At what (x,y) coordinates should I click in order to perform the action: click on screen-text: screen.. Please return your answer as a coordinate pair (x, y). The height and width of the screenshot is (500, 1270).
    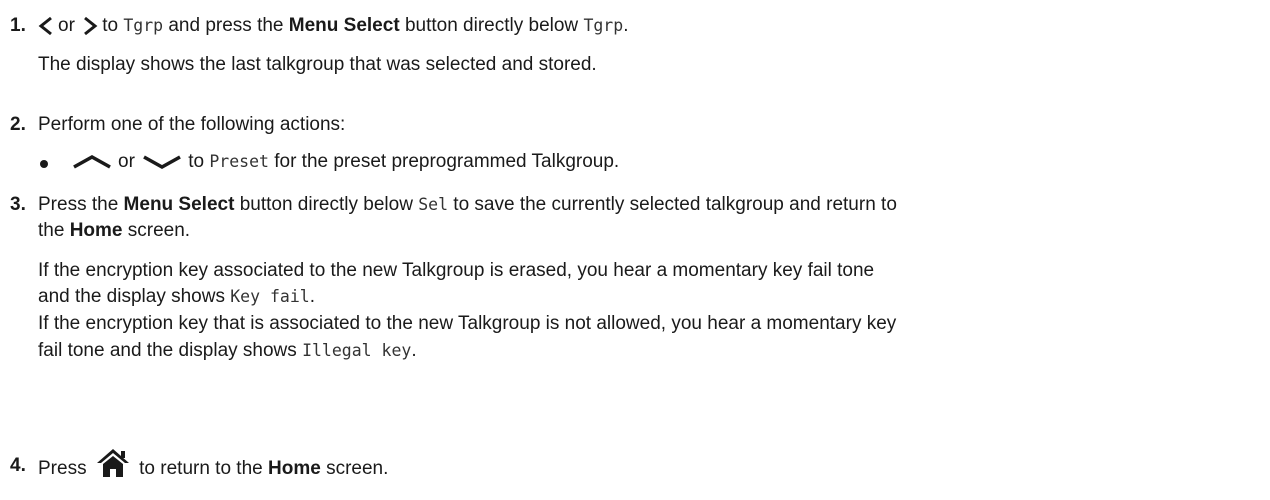
    Looking at the image, I should click on (159, 230).